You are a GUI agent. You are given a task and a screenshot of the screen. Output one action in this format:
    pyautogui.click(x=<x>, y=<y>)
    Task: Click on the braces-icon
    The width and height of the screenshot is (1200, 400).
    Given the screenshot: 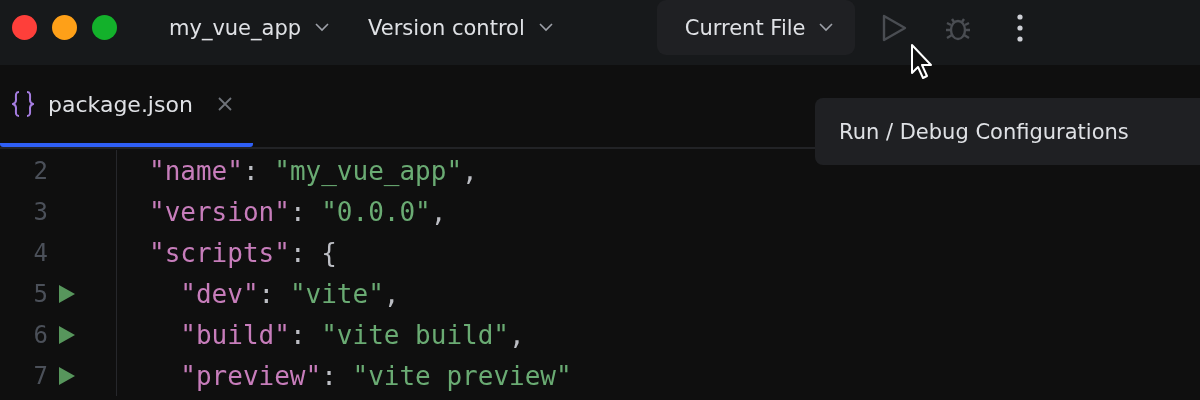 What is the action you would take?
    pyautogui.click(x=23, y=104)
    